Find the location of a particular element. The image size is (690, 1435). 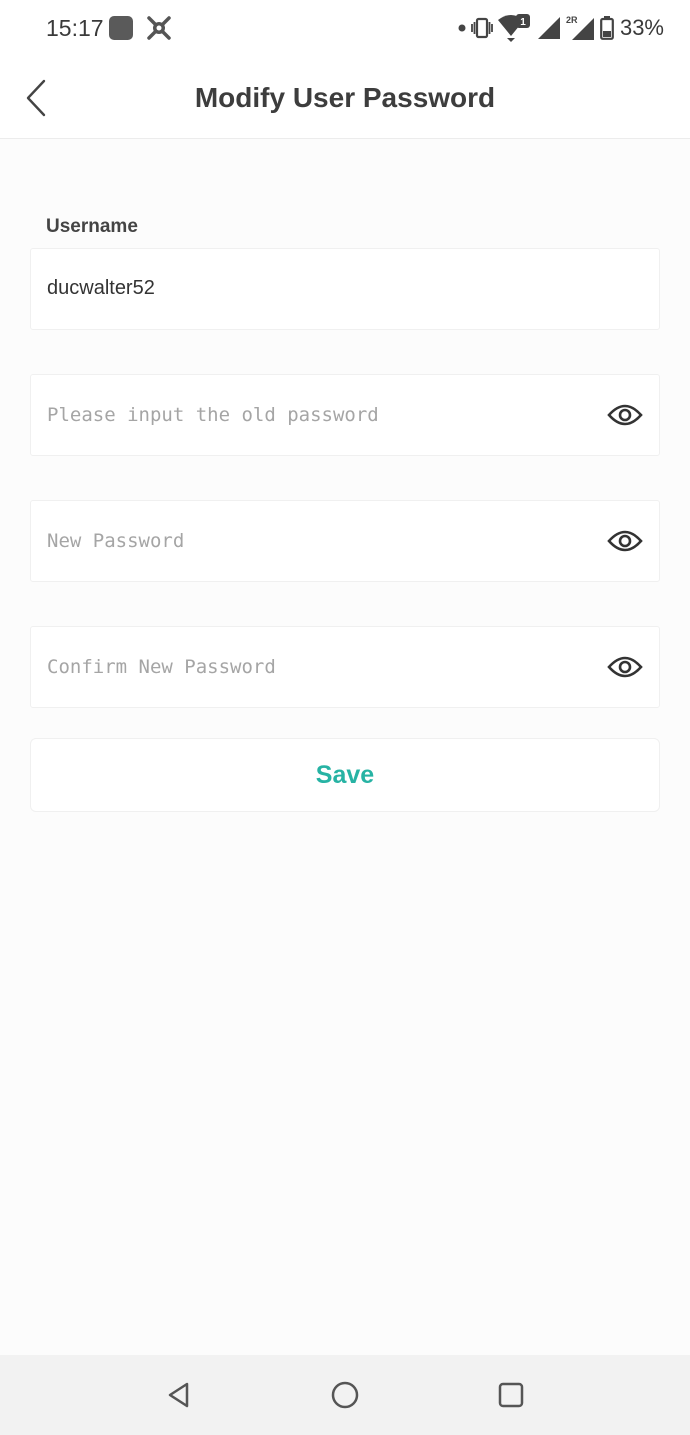

new-password-field is located at coordinates (345, 541).